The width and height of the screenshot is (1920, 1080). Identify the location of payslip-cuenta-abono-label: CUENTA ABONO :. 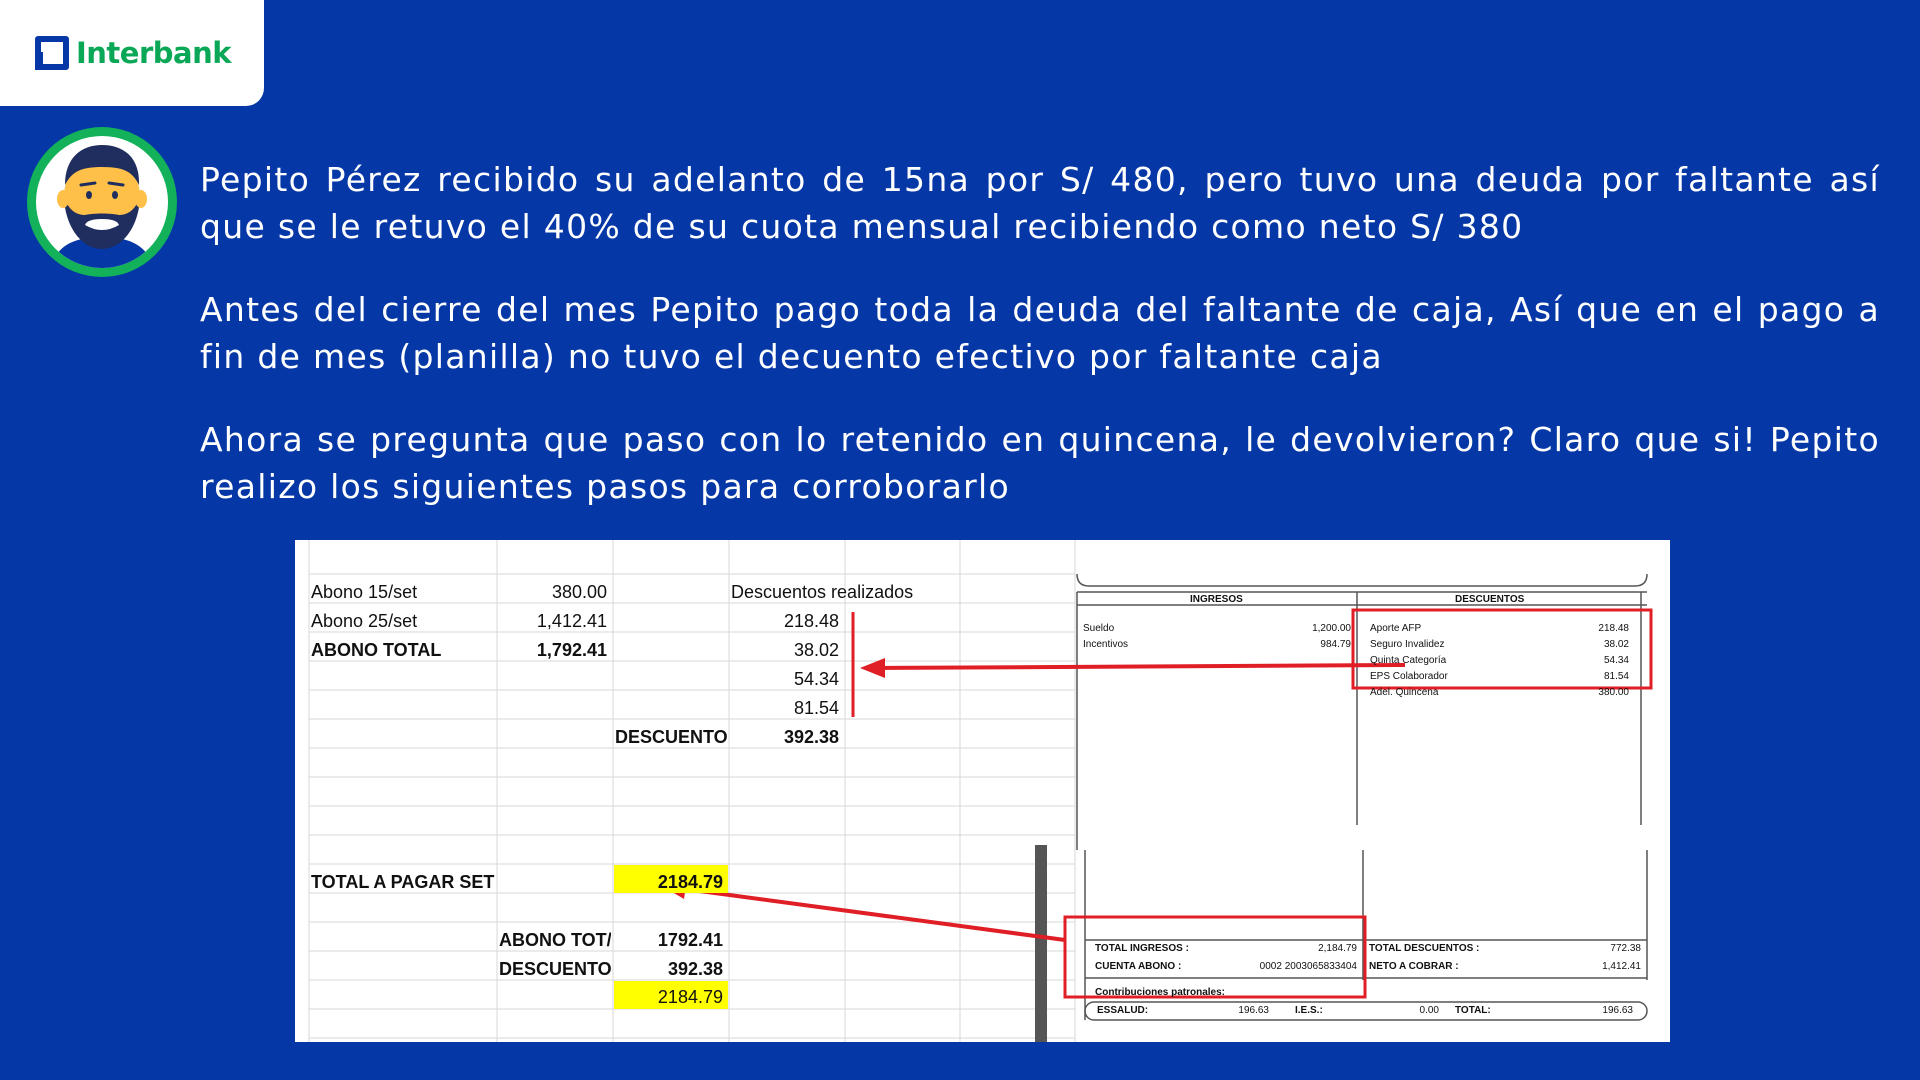
(1138, 966).